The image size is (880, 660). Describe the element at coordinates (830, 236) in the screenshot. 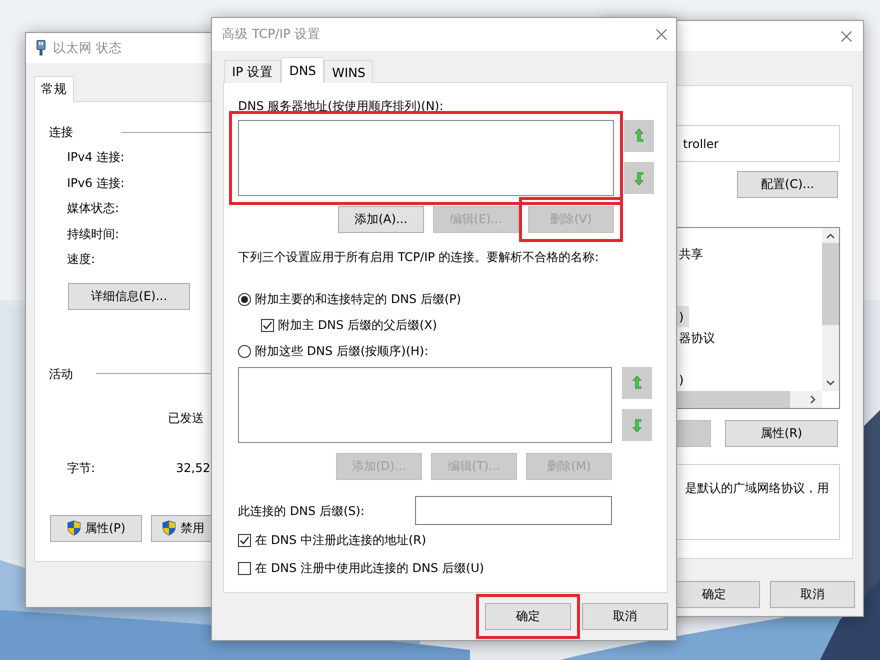

I see `scroll-up-icon` at that location.